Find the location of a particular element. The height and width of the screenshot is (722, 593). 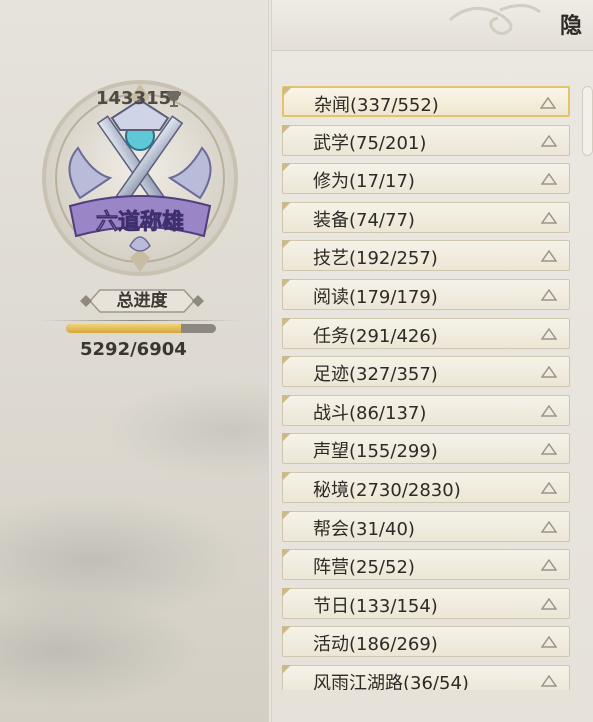

category-label: 装备(74/77) is located at coordinates (364, 220).